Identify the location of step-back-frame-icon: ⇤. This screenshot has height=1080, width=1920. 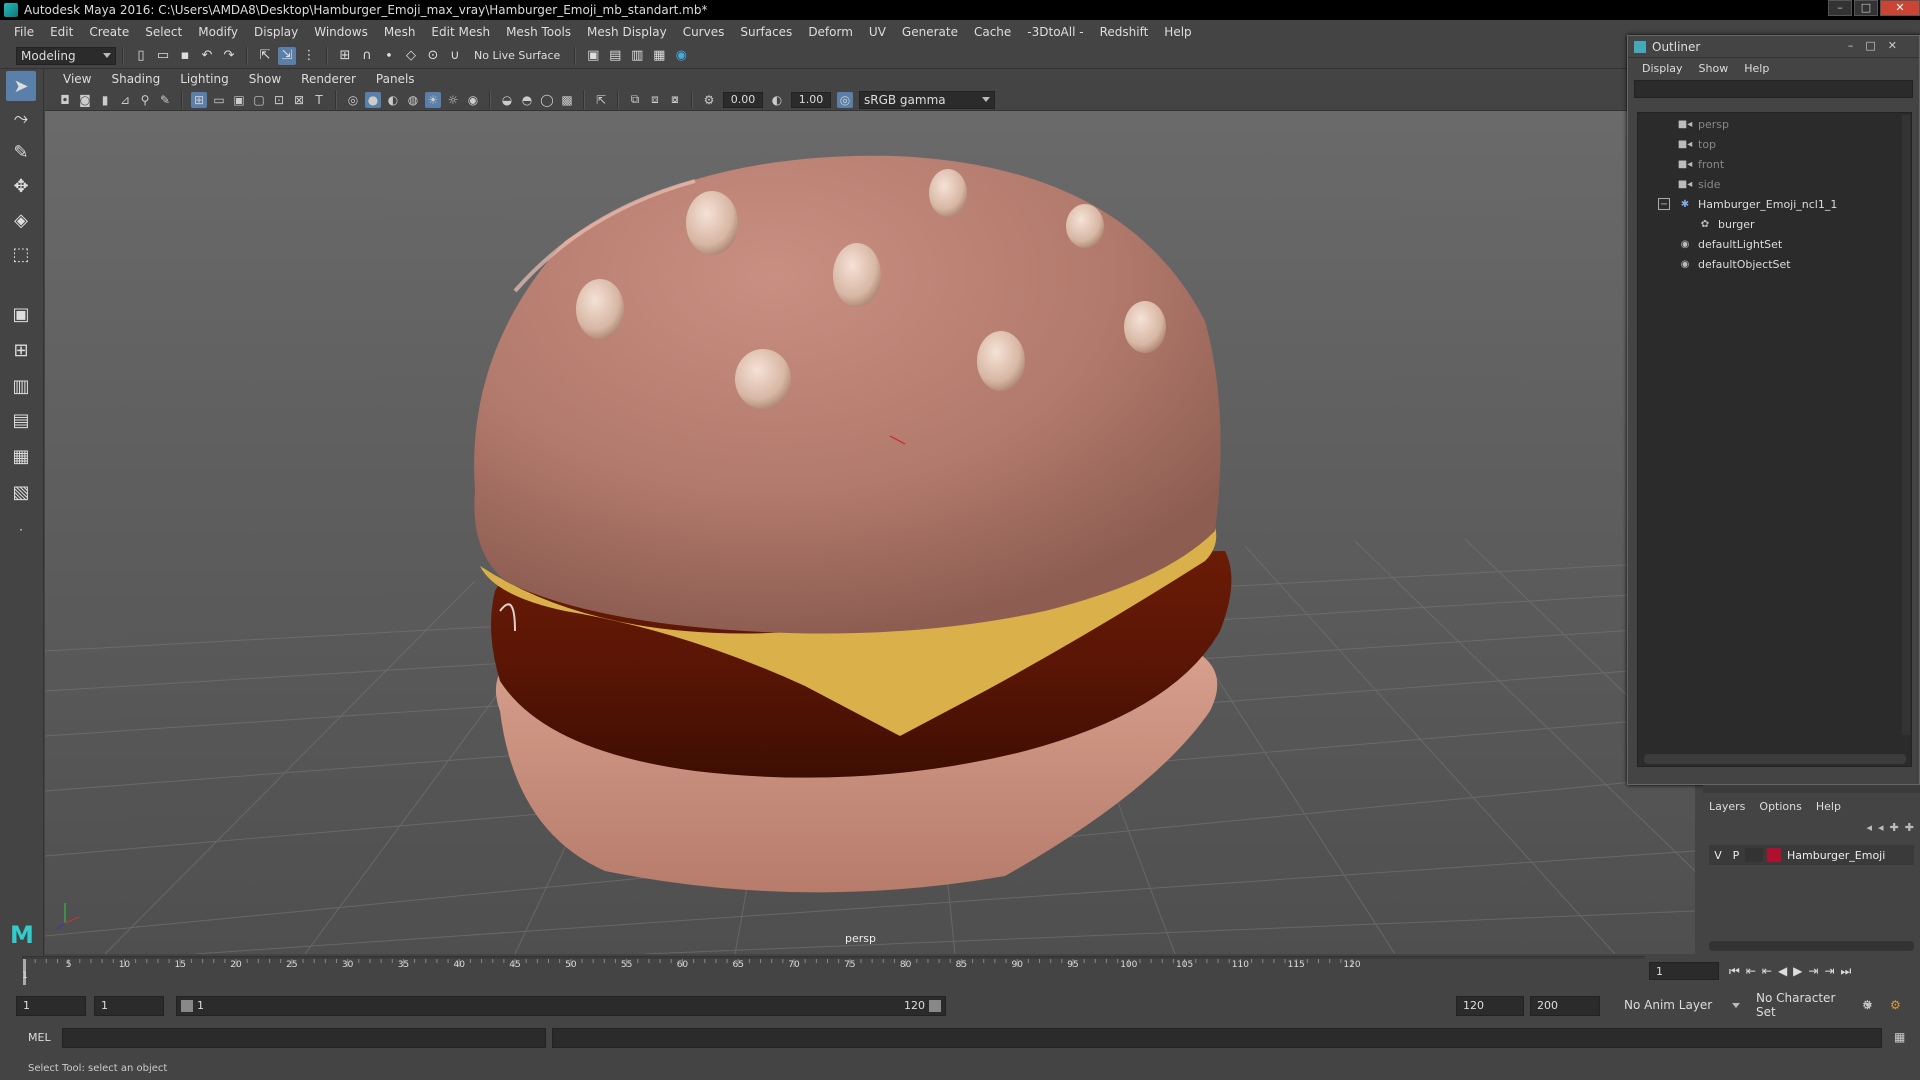
(1767, 971).